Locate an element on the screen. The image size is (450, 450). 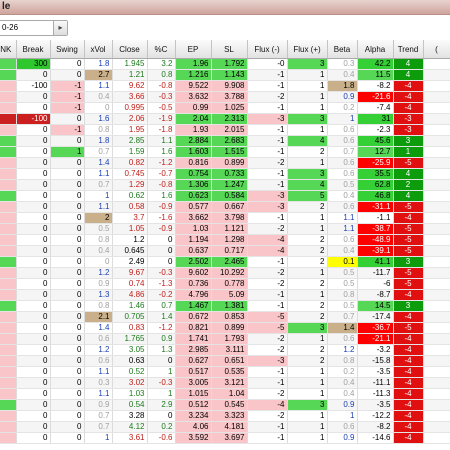
ep-cell: 0.816 is located at coordinates (193, 163).